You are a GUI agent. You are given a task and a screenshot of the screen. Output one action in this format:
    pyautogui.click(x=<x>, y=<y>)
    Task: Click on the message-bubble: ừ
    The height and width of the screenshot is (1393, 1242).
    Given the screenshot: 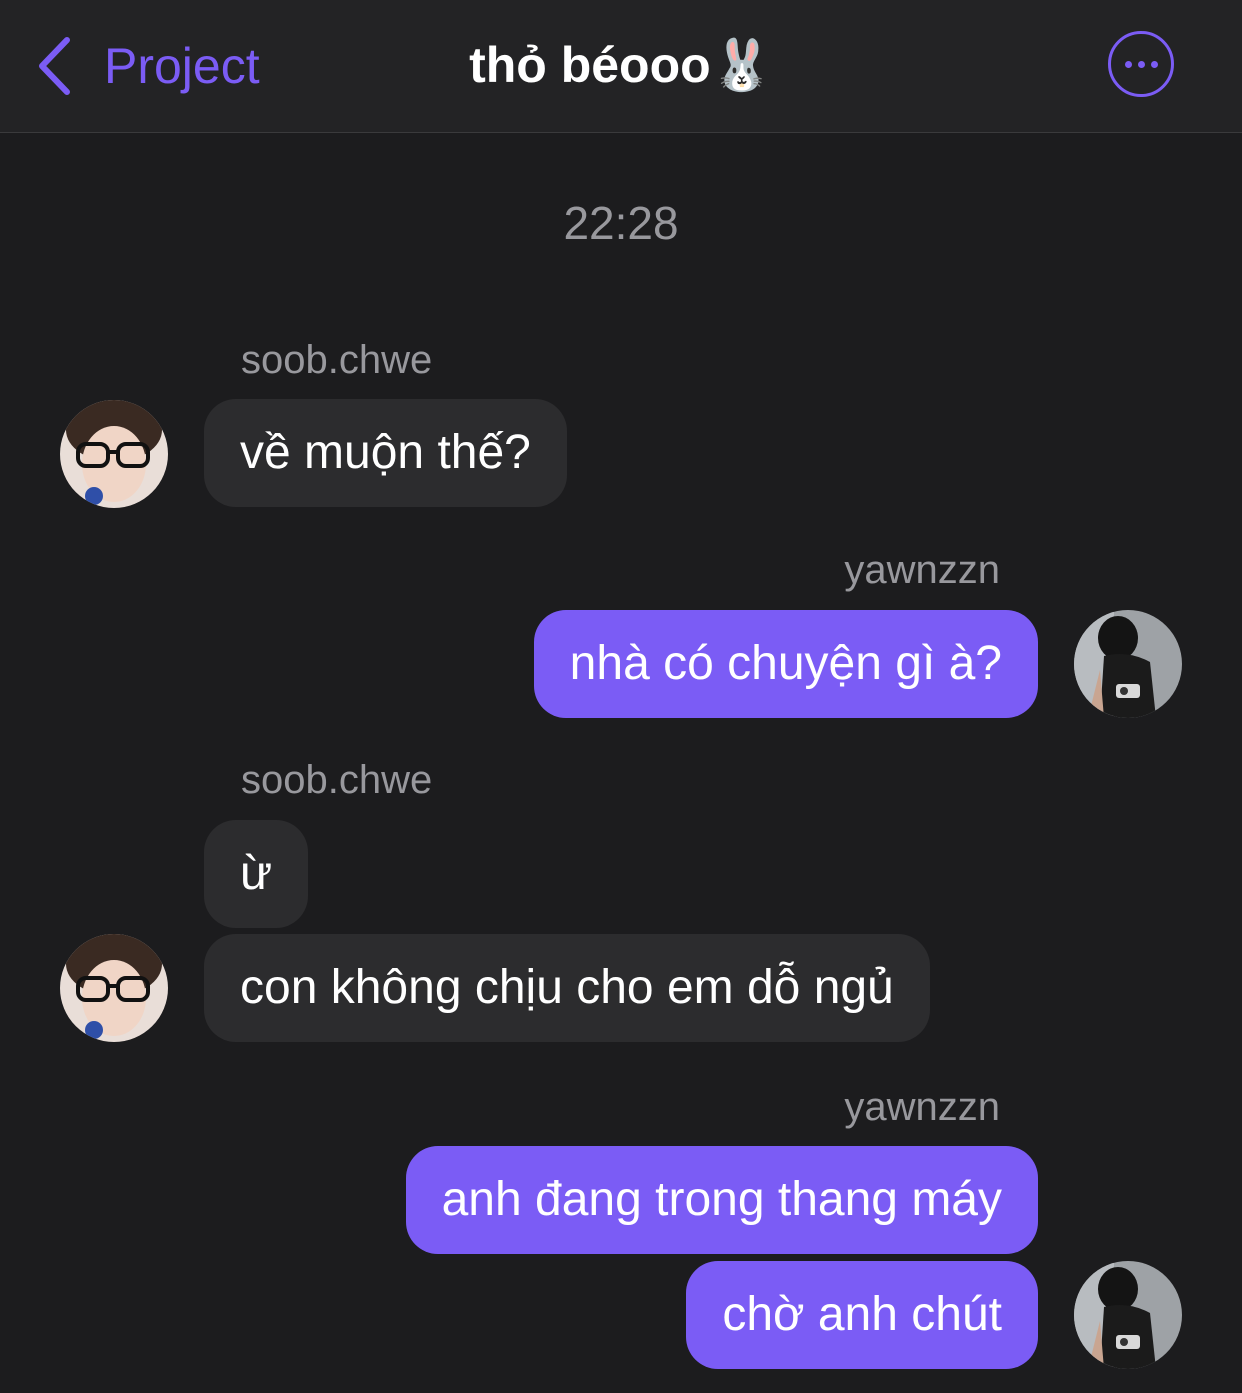 What is the action you would take?
    pyautogui.click(x=256, y=874)
    